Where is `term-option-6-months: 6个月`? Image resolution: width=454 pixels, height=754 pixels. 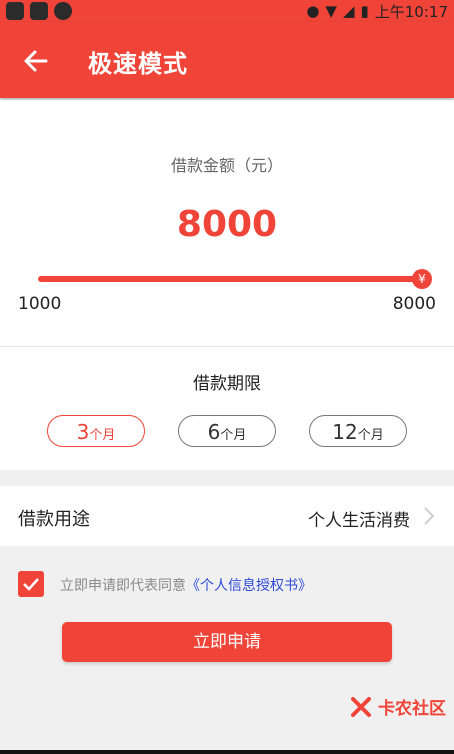
term-option-6-months: 6个月 is located at coordinates (227, 431).